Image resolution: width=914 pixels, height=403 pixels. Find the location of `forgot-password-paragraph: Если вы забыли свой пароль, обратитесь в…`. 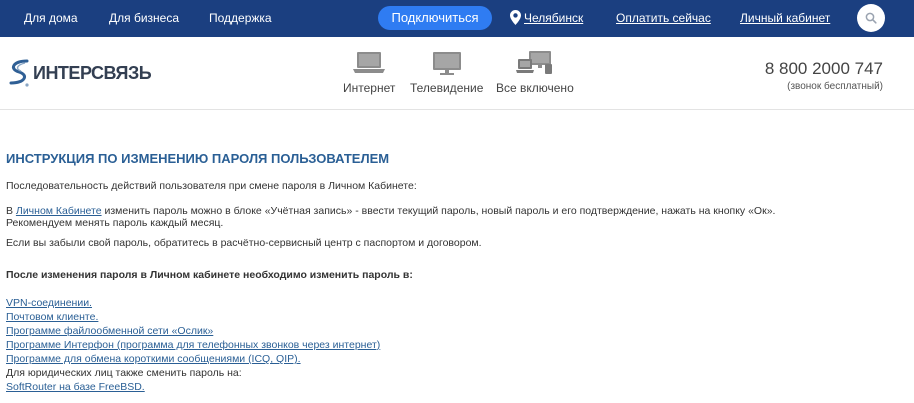

forgot-password-paragraph: Если вы забыли свой пароль, обратитесь в… is located at coordinates (244, 243).